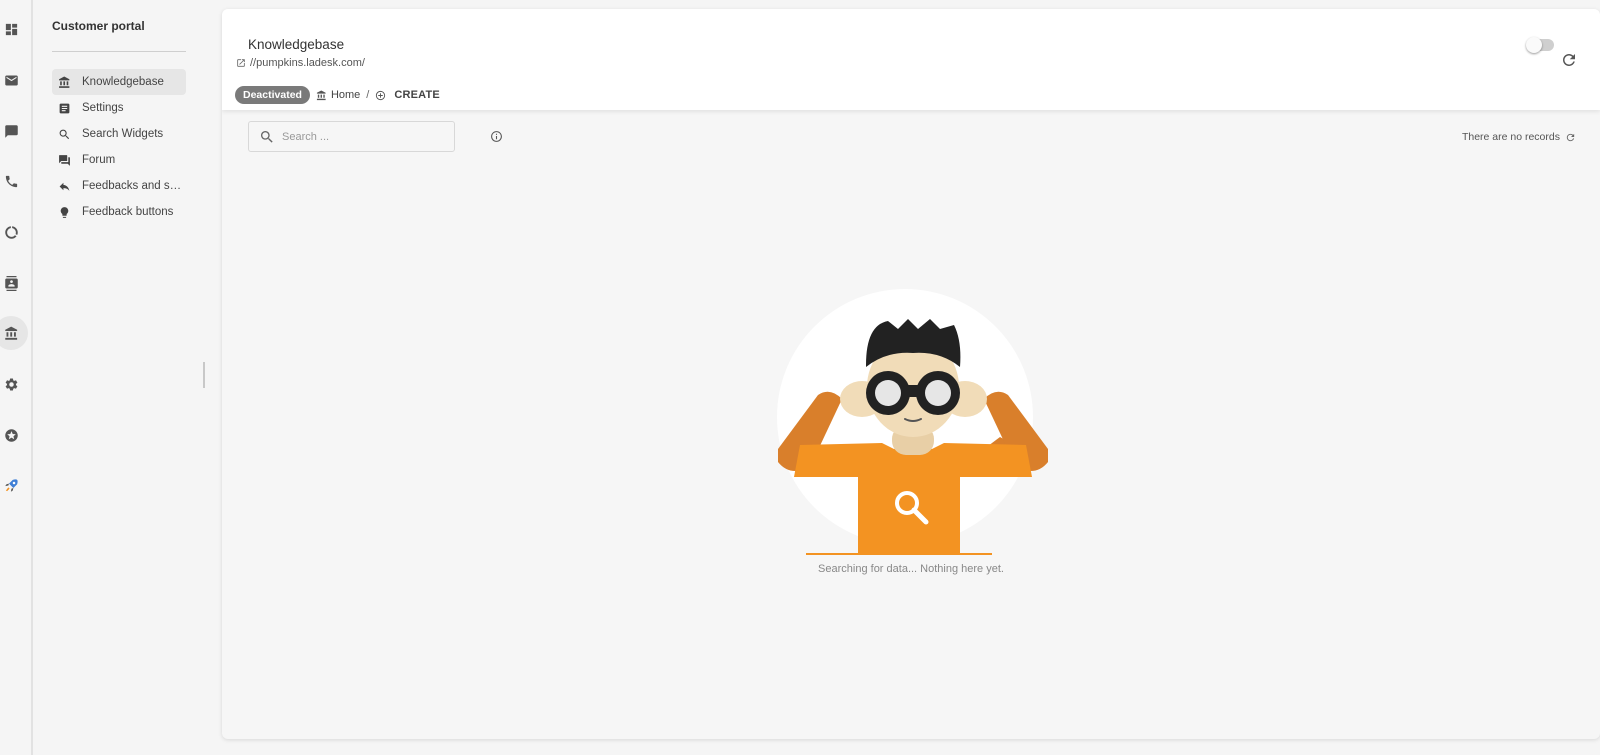  What do you see at coordinates (119, 160) in the screenshot?
I see `nav-item-forum: Forum` at bounding box center [119, 160].